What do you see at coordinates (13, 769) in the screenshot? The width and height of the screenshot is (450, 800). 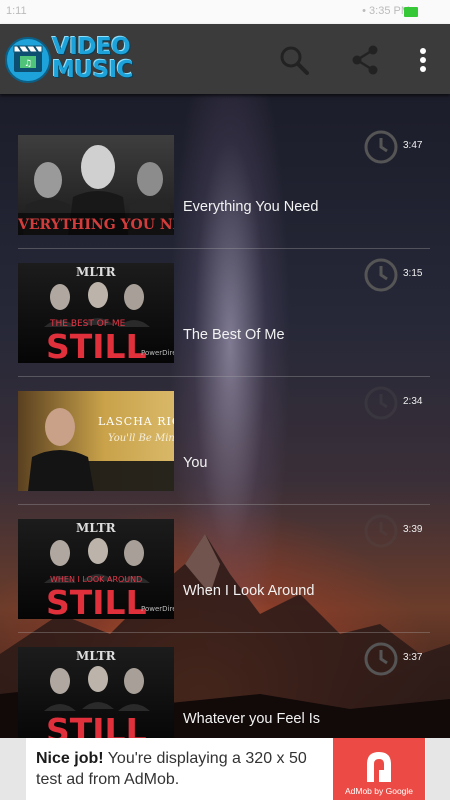 I see `ad-edge-left` at bounding box center [13, 769].